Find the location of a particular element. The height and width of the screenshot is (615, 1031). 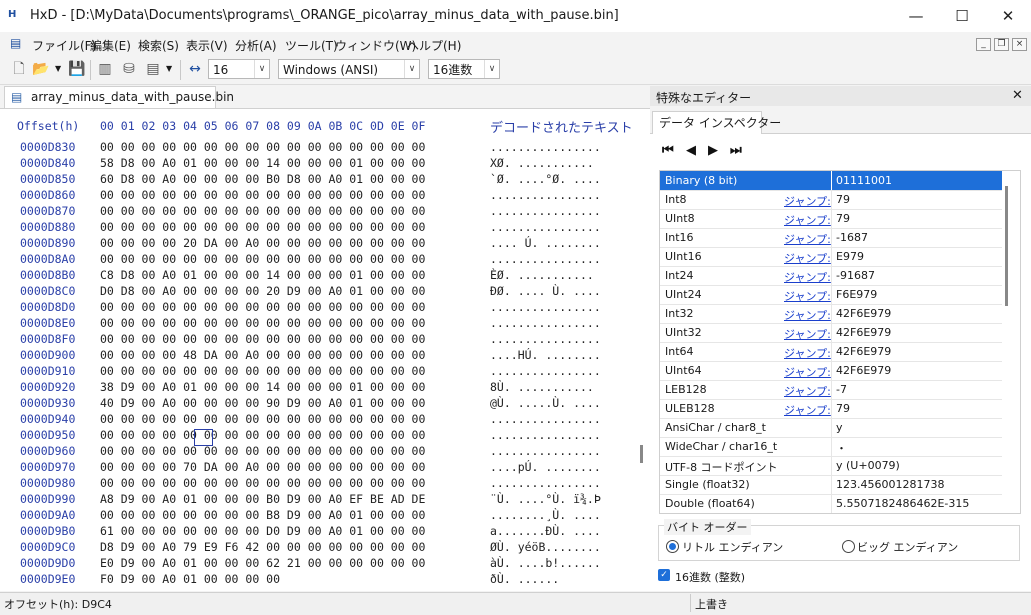

inspector-row-value: y (U+0079) is located at coordinates (868, 465).